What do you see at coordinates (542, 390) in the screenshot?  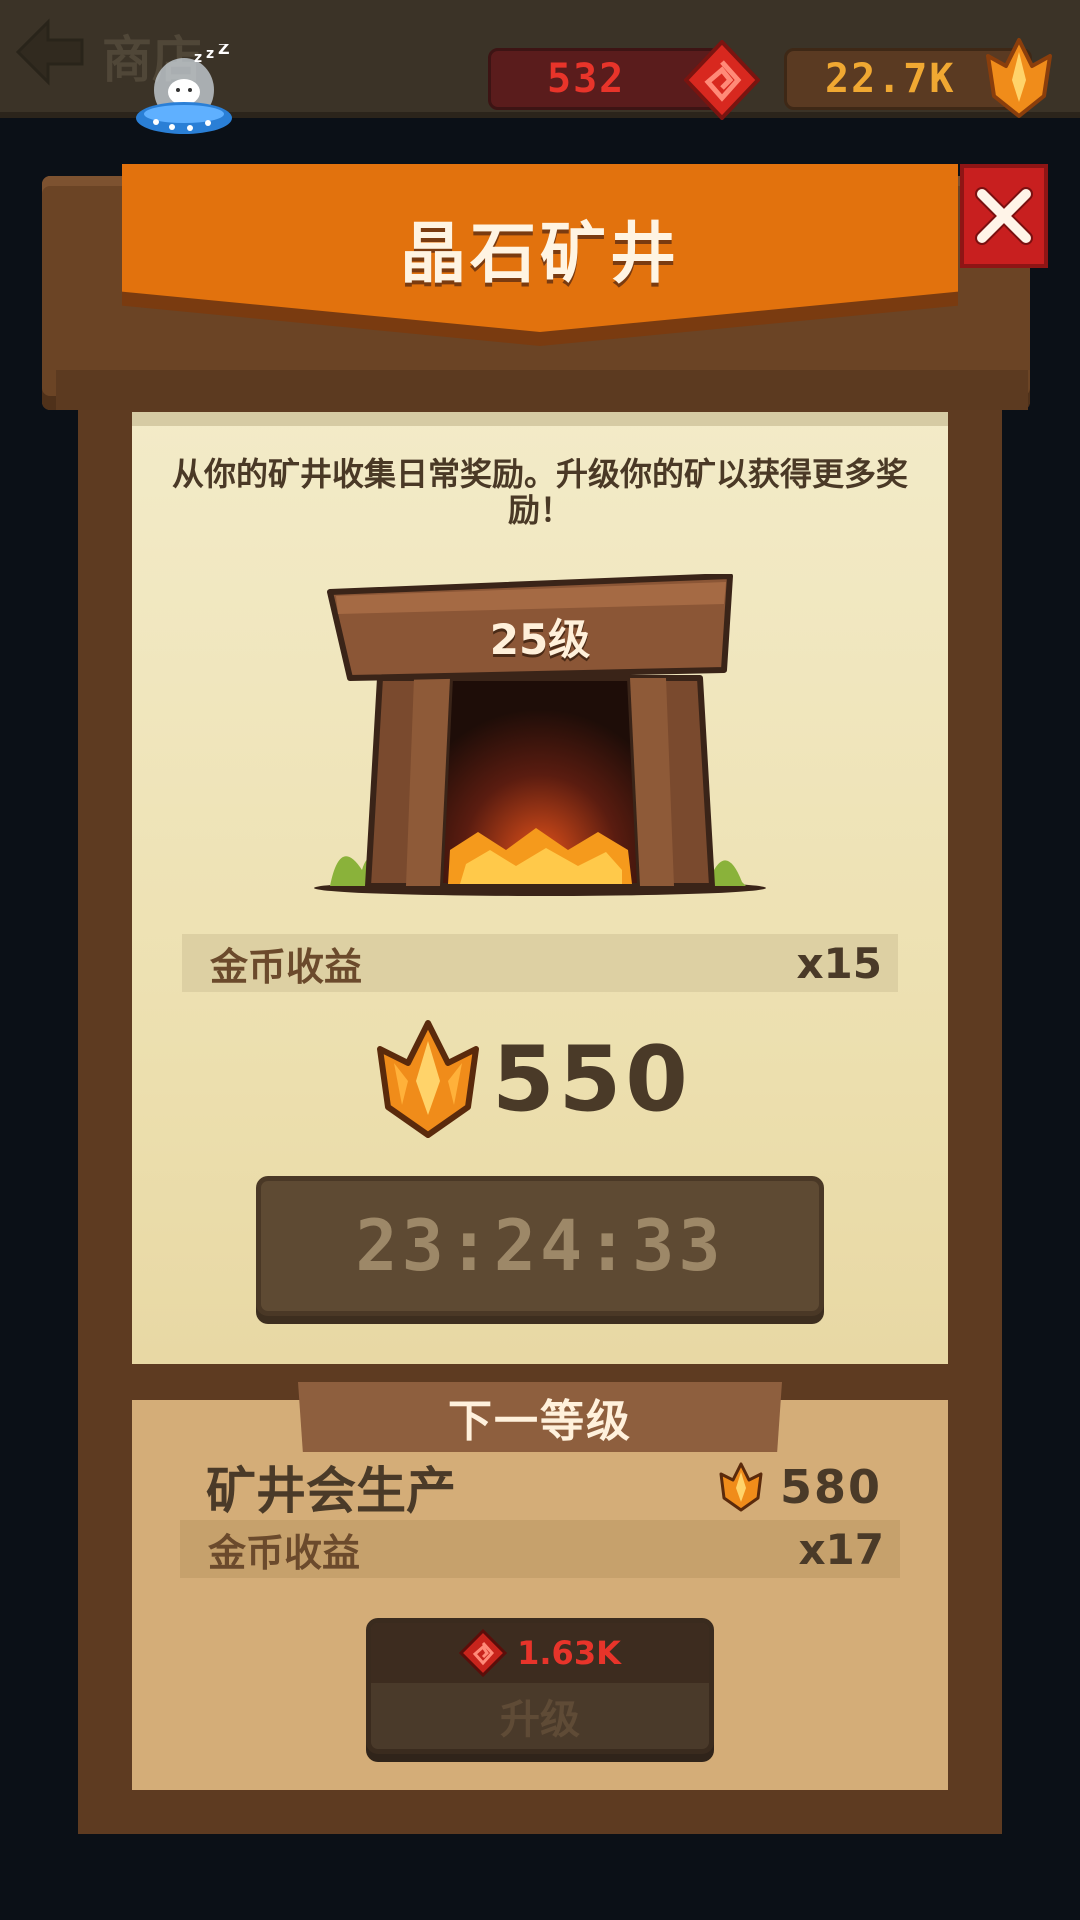 I see `wood-plank` at bounding box center [542, 390].